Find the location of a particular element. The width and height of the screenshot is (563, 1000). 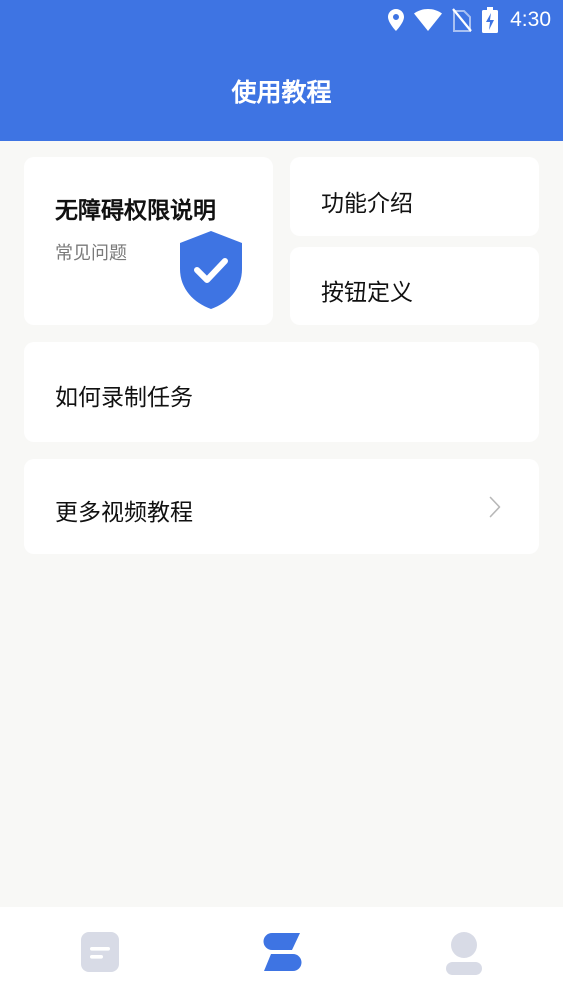

nav-item-tutorials is located at coordinates (281, 953).